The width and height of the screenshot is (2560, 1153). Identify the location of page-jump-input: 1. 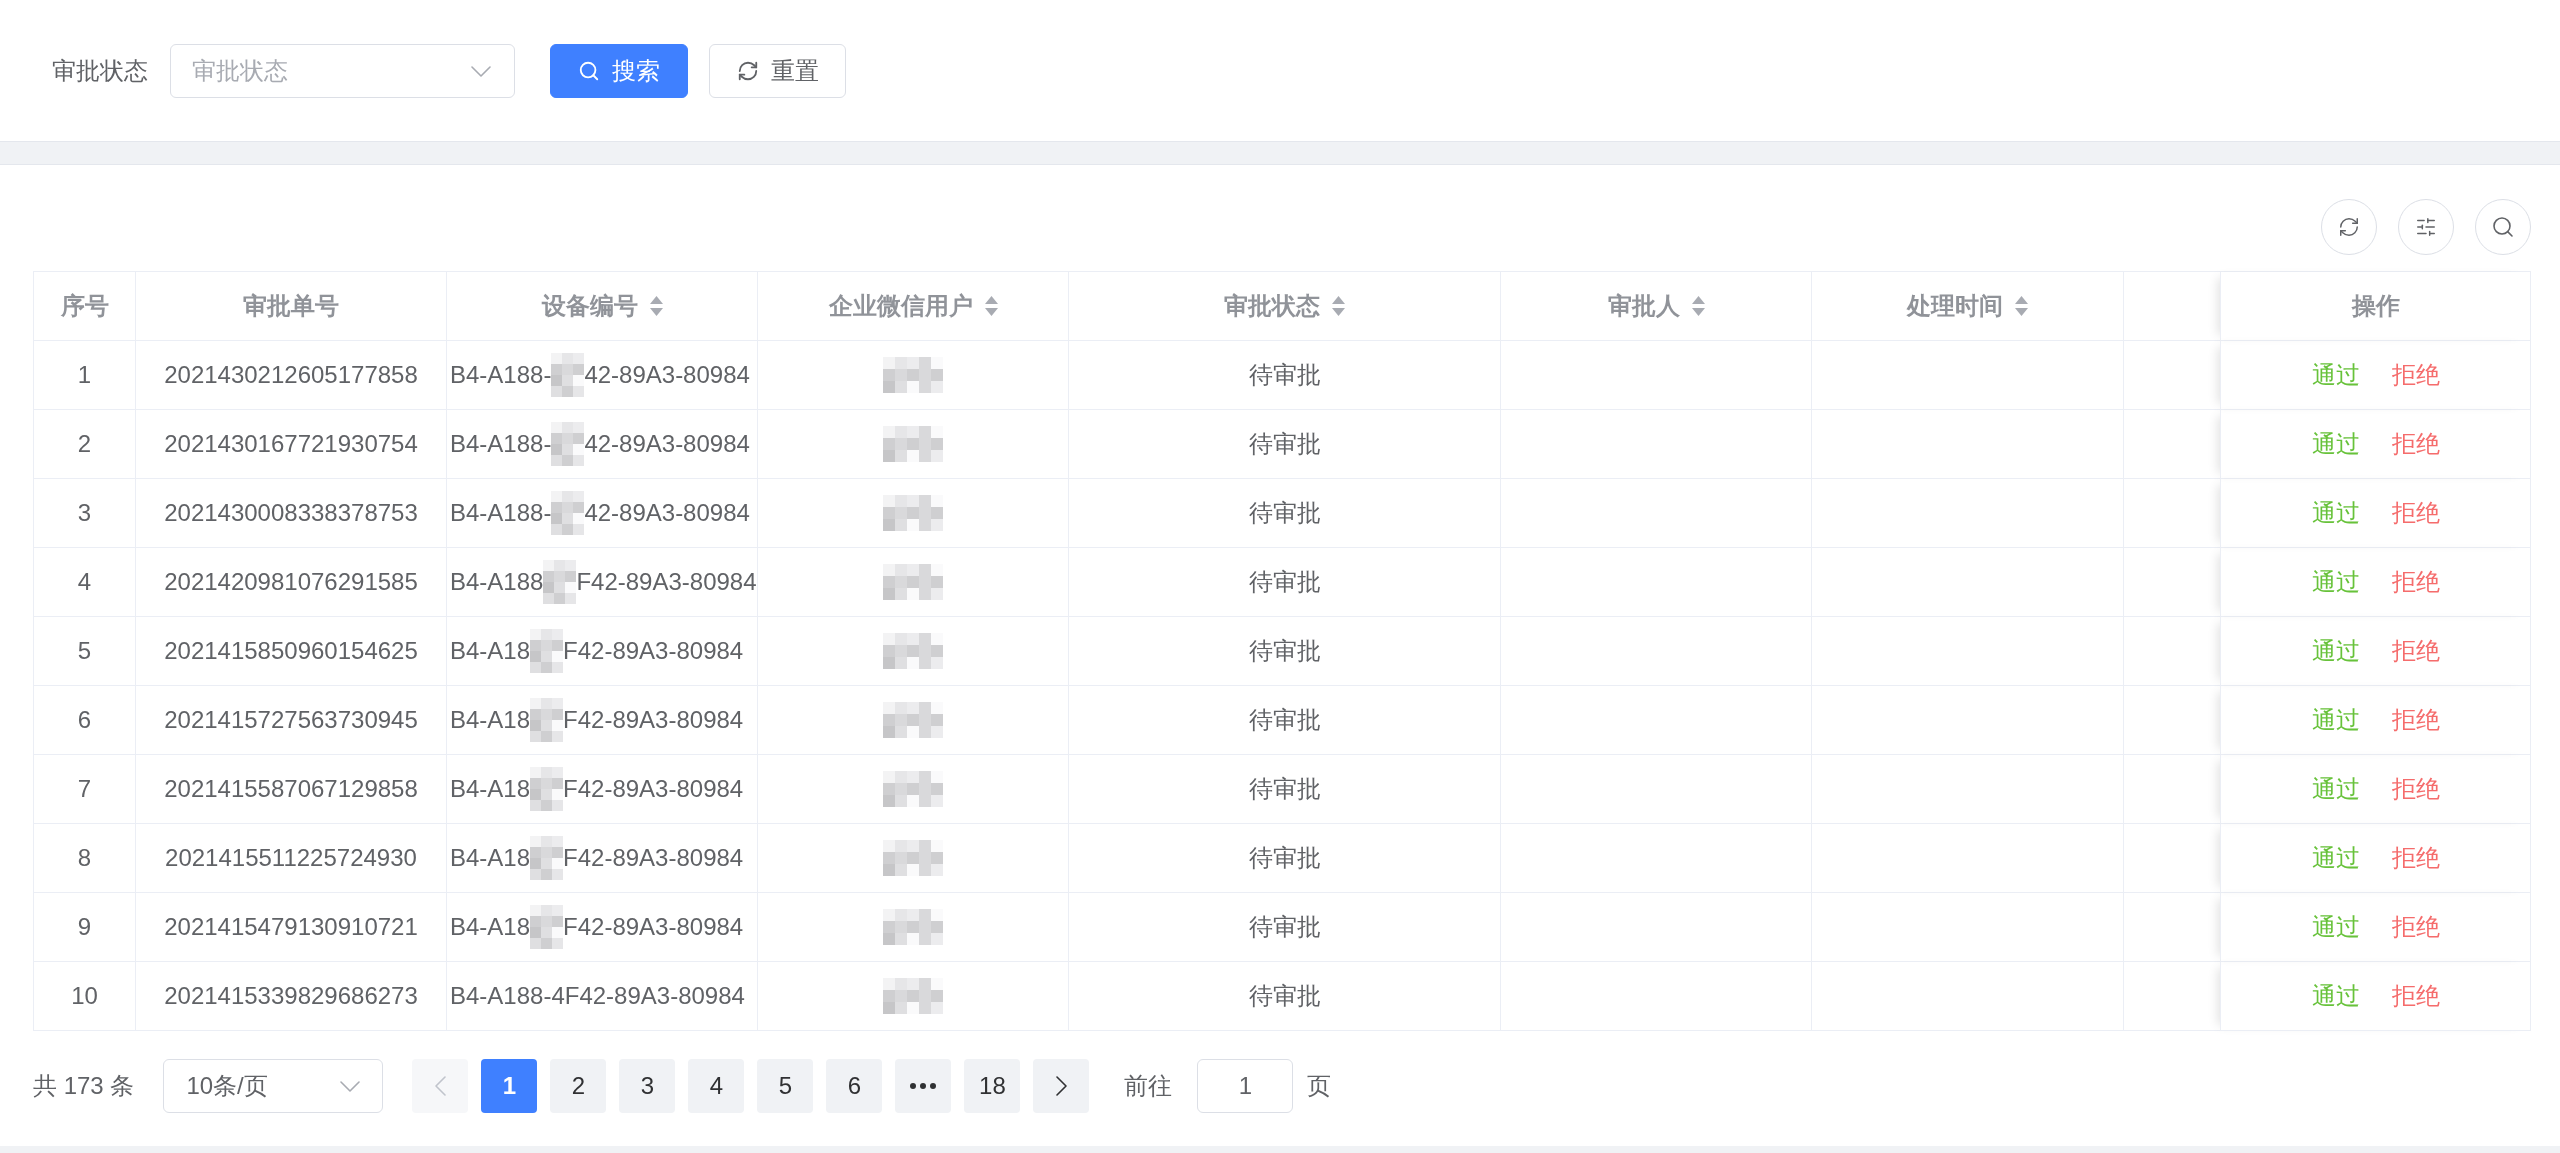
(1245, 1086).